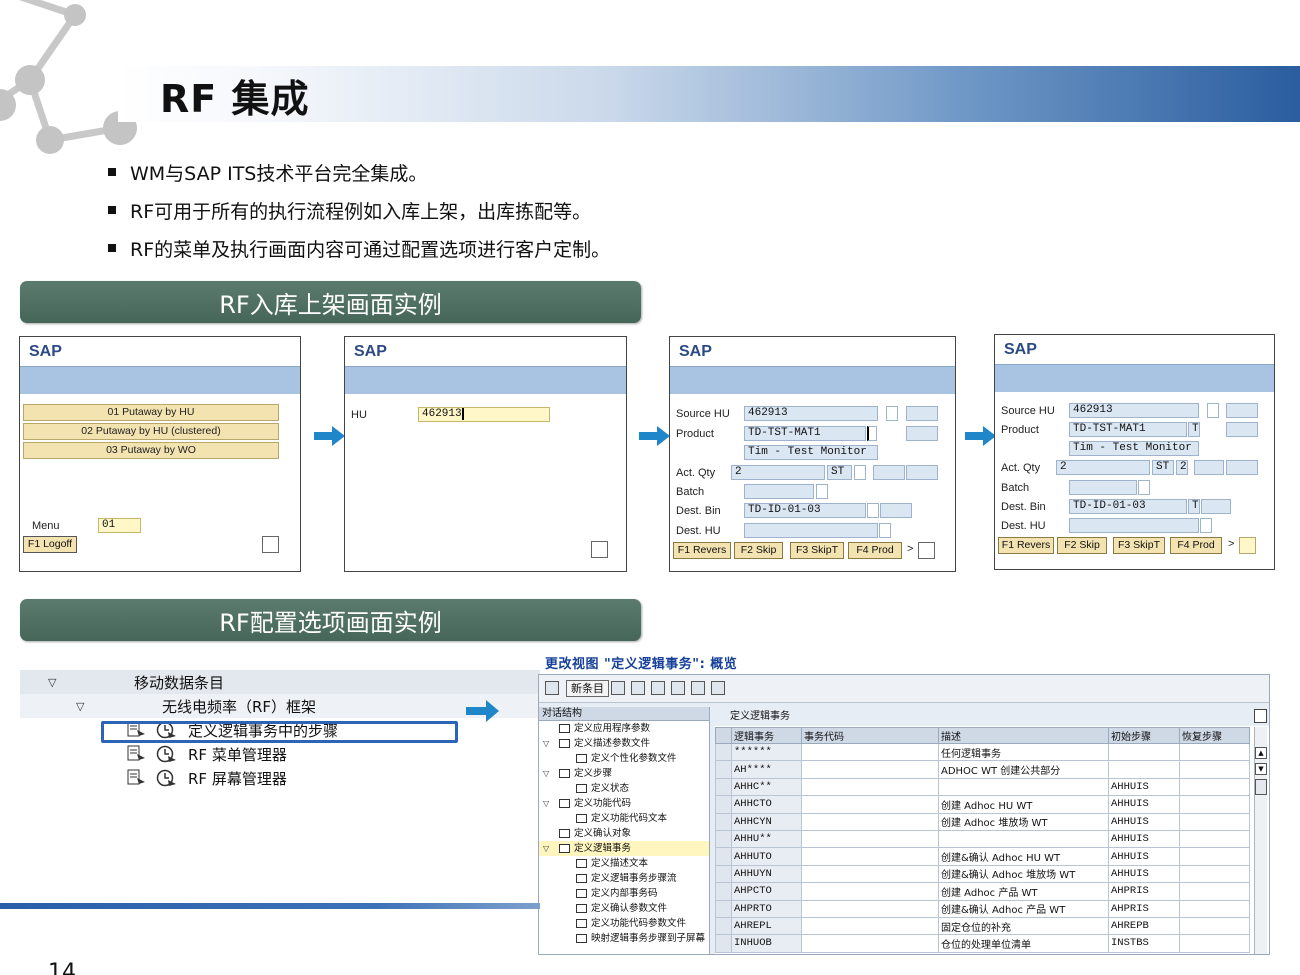 The height and width of the screenshot is (975, 1300). What do you see at coordinates (1023, 804) in the screenshot?
I see `description-cell: 创建 Adhoc HU WT` at bounding box center [1023, 804].